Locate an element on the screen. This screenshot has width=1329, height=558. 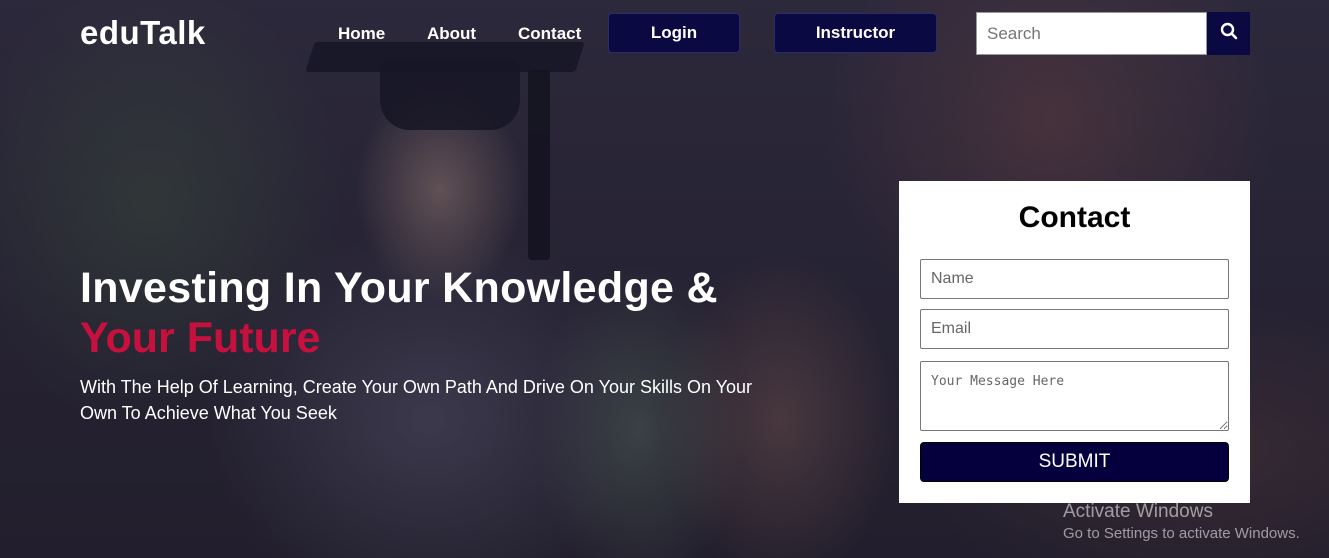
hero-headline: Investing In Your Knowledge & is located at coordinates (399, 288).